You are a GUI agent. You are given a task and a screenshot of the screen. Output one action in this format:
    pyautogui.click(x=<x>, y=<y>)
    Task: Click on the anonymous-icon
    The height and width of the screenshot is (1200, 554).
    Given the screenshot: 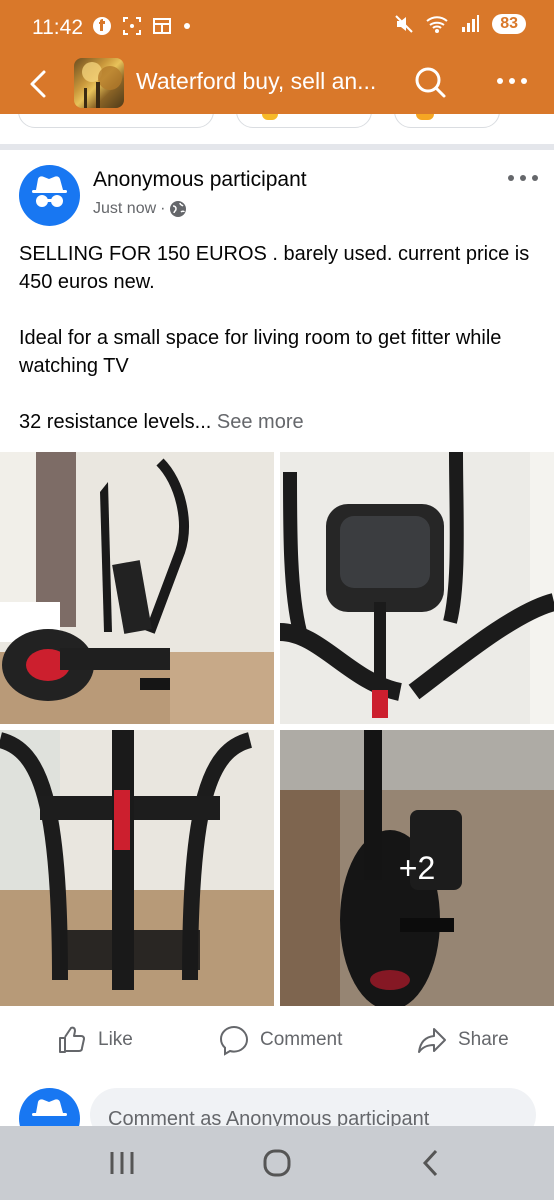 What is the action you would take?
    pyautogui.click(x=49, y=191)
    